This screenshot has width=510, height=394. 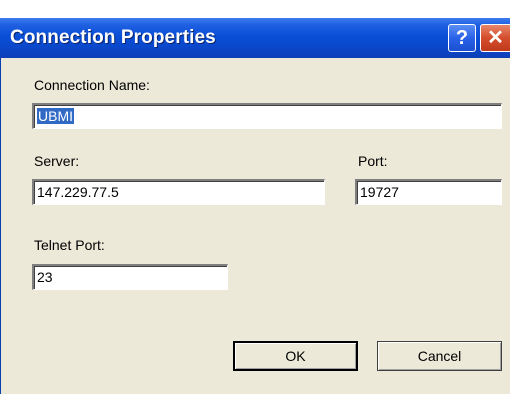 I want to click on port-value: 19727, so click(x=379, y=192).